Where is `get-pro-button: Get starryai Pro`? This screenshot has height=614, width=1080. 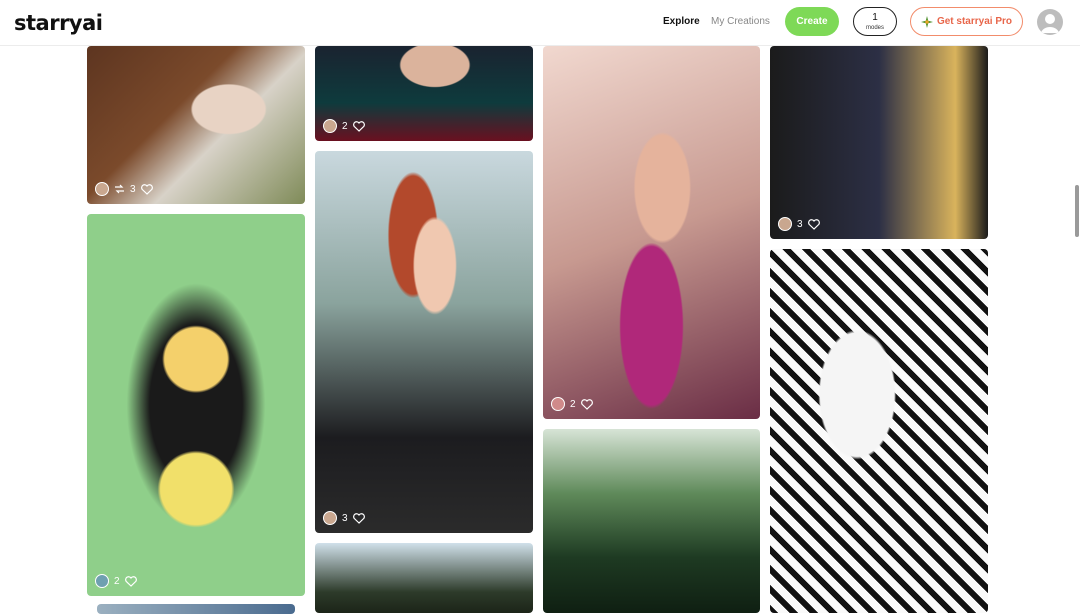
get-pro-button: Get starryai Pro is located at coordinates (966, 21).